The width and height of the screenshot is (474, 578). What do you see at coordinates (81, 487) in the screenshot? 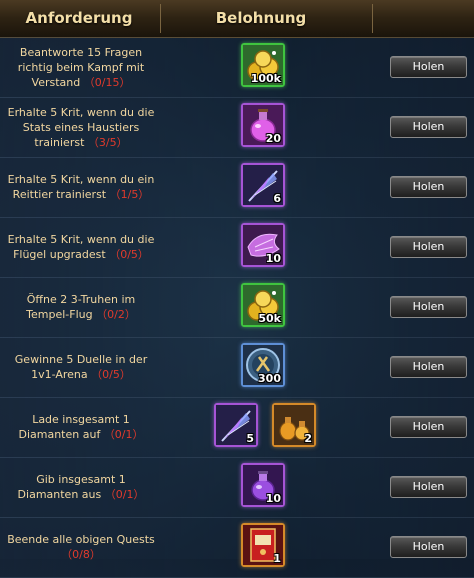
I see `quest-requirement: Gib insgesamt 1 Diamanten aus （0/1）` at bounding box center [81, 487].